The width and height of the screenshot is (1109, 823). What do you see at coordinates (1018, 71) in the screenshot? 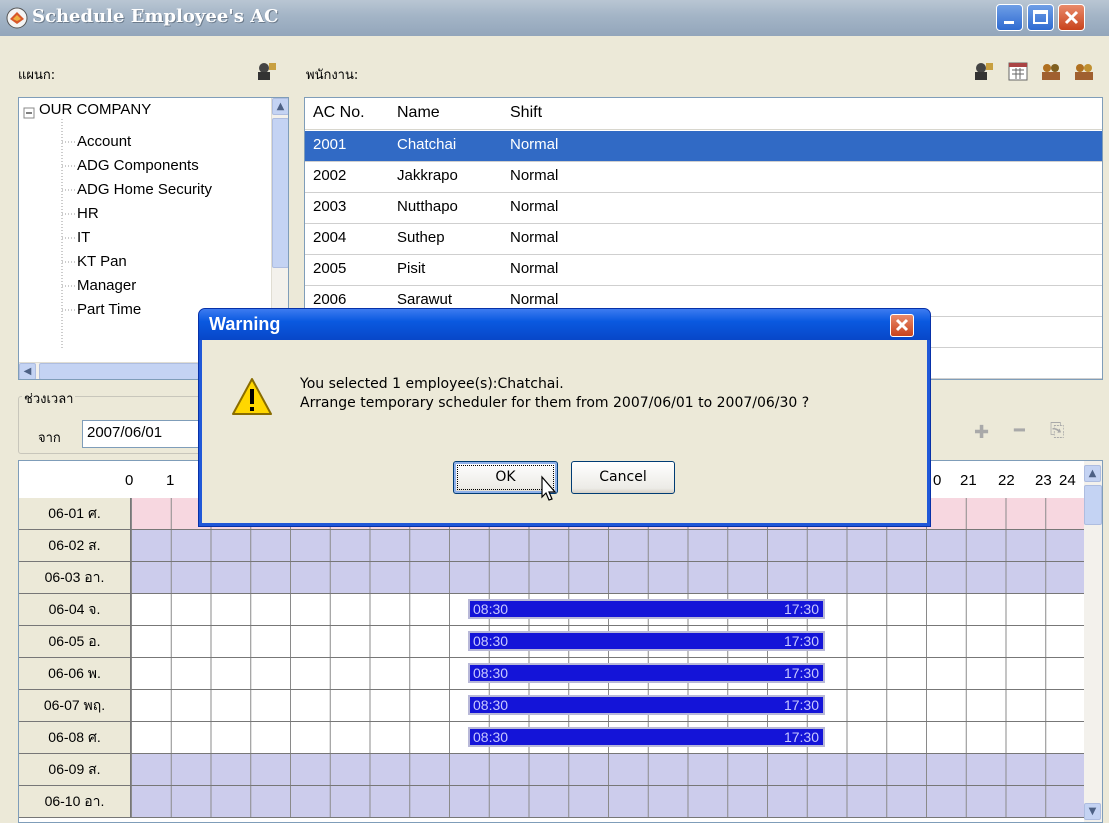
I see `calendar-icon` at bounding box center [1018, 71].